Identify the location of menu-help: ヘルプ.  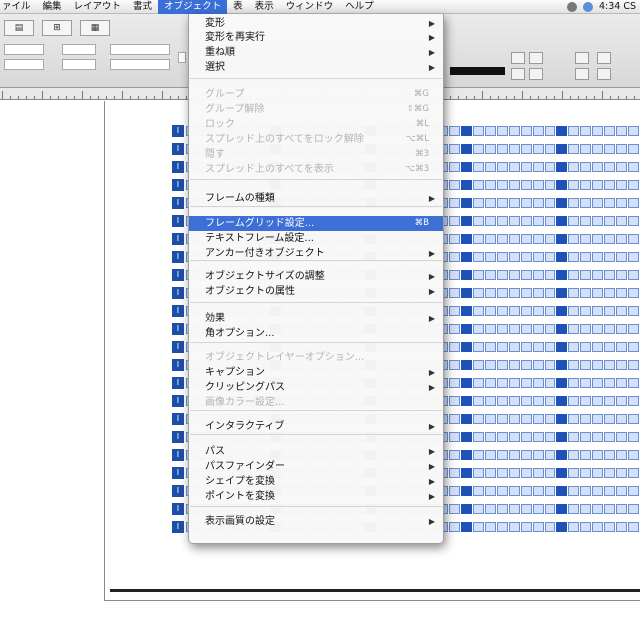
(359, 7).